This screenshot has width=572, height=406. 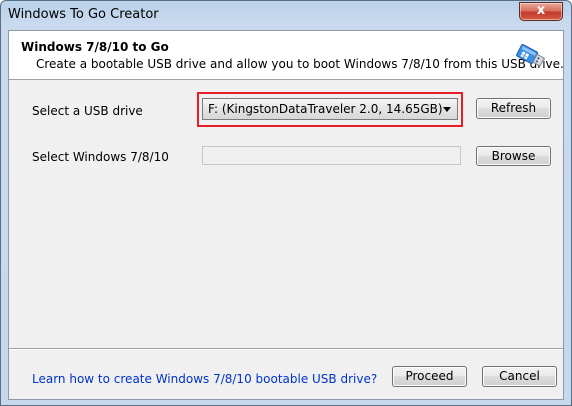 What do you see at coordinates (429, 376) in the screenshot?
I see `proceed-button: Proceed` at bounding box center [429, 376].